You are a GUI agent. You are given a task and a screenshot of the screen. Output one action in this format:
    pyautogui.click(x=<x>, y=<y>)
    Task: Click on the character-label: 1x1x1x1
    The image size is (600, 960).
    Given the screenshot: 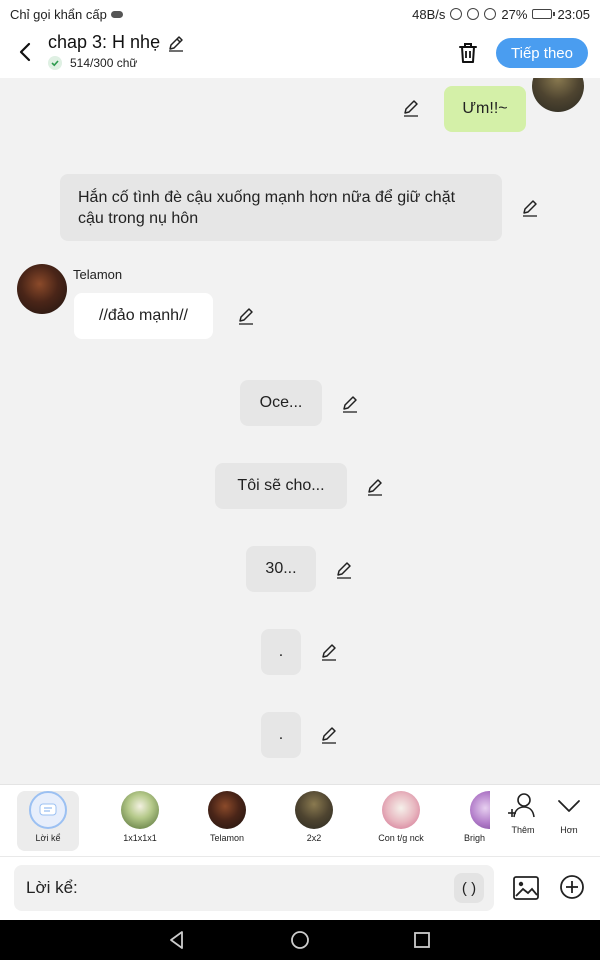 What is the action you would take?
    pyautogui.click(x=140, y=838)
    